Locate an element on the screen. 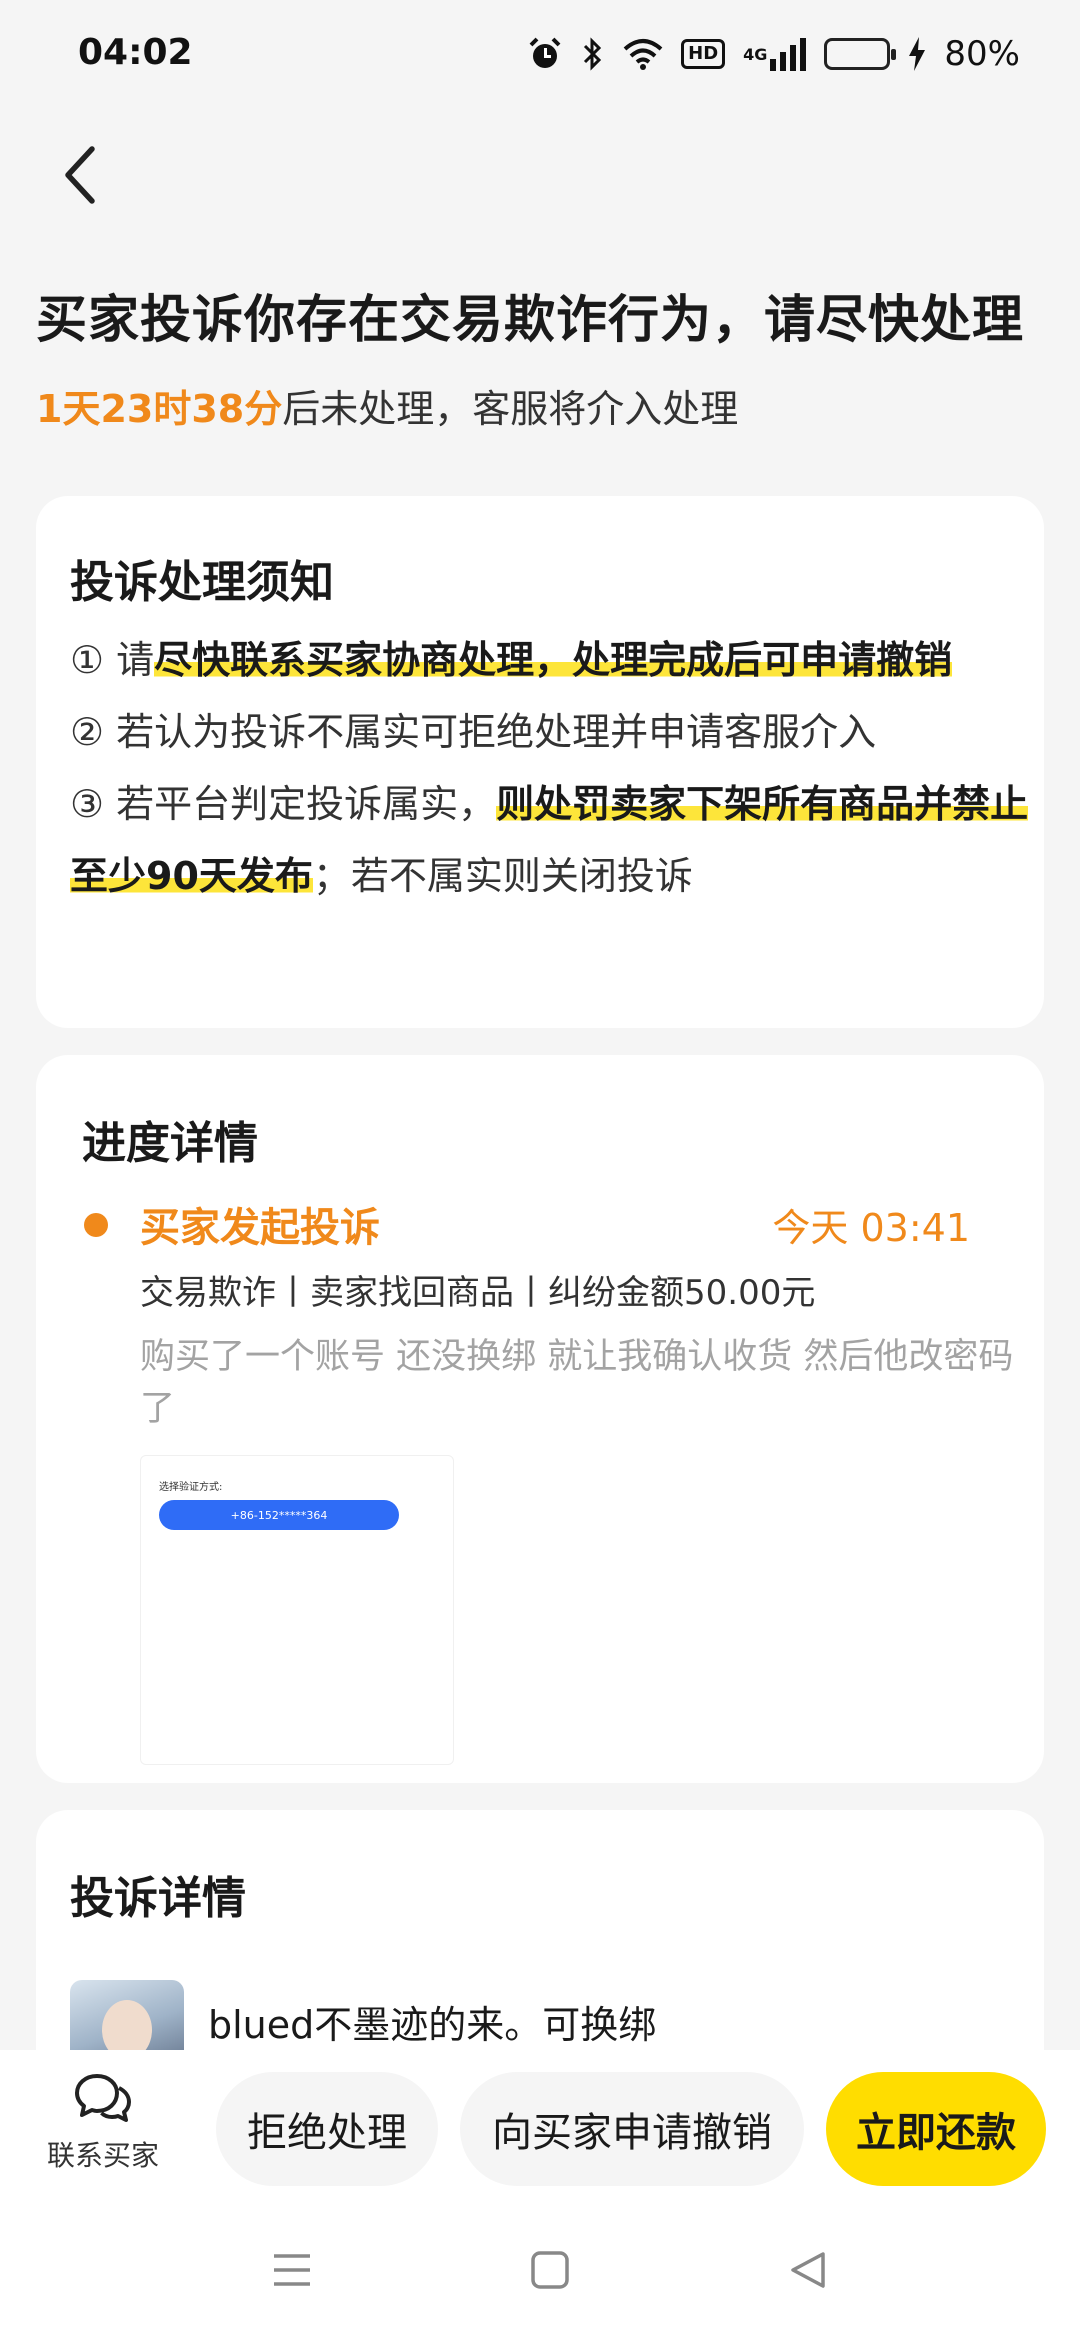 This screenshot has height=2340, width=1080. status-icons: HD 4G 80% is located at coordinates (773, 54).